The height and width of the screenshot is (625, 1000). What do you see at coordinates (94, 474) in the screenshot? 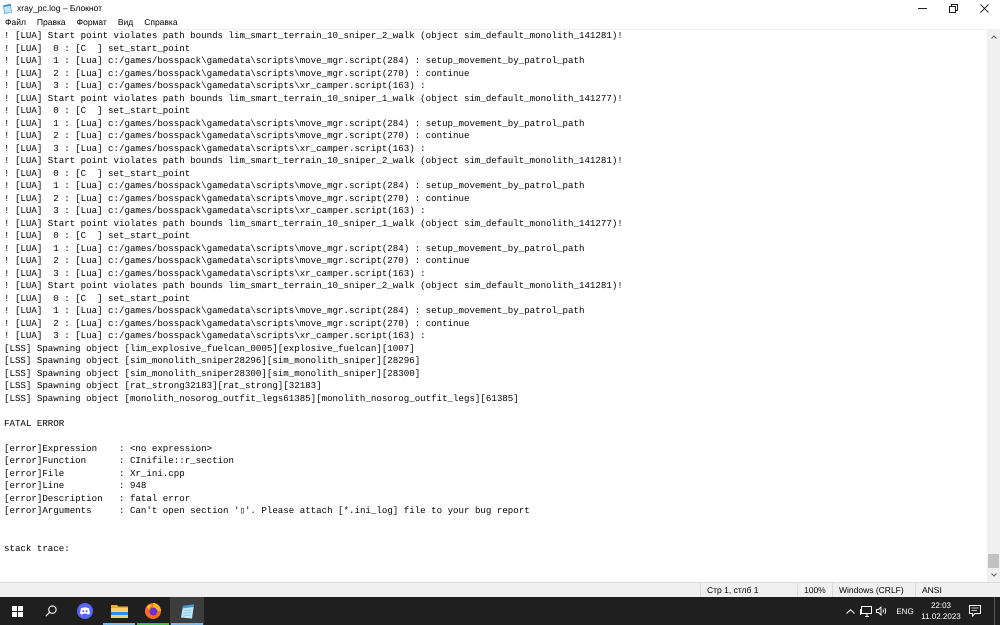
I see `error-line: [error]File : Xr_ini.cpp` at bounding box center [94, 474].